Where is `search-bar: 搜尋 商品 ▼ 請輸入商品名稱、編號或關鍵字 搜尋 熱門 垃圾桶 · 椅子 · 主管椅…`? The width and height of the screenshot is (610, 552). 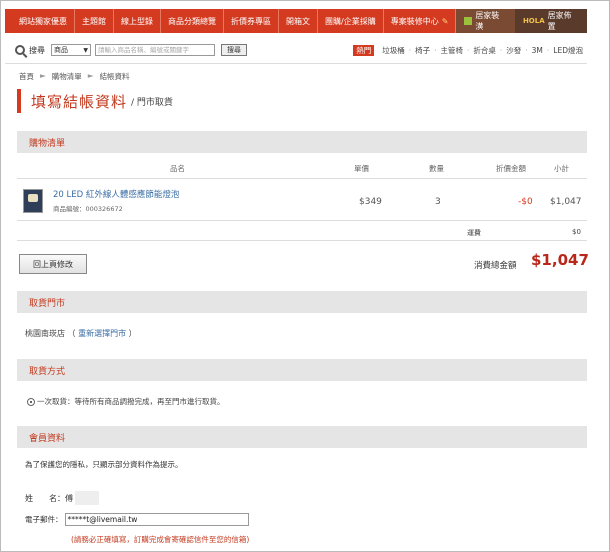 search-bar: 搜尋 商品 ▼ 請輸入商品名稱、編號或關鍵字 搜尋 熱門 垃圾桶 · 椅子 · 主管椅… is located at coordinates (301, 50).